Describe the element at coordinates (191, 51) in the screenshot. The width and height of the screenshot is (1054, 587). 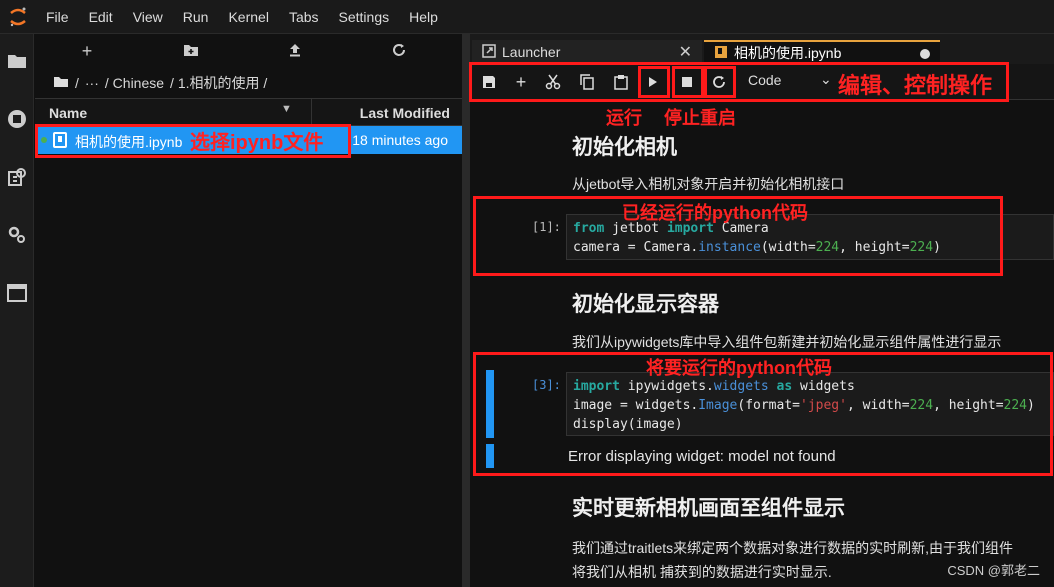
I see `new-folder-button` at that location.